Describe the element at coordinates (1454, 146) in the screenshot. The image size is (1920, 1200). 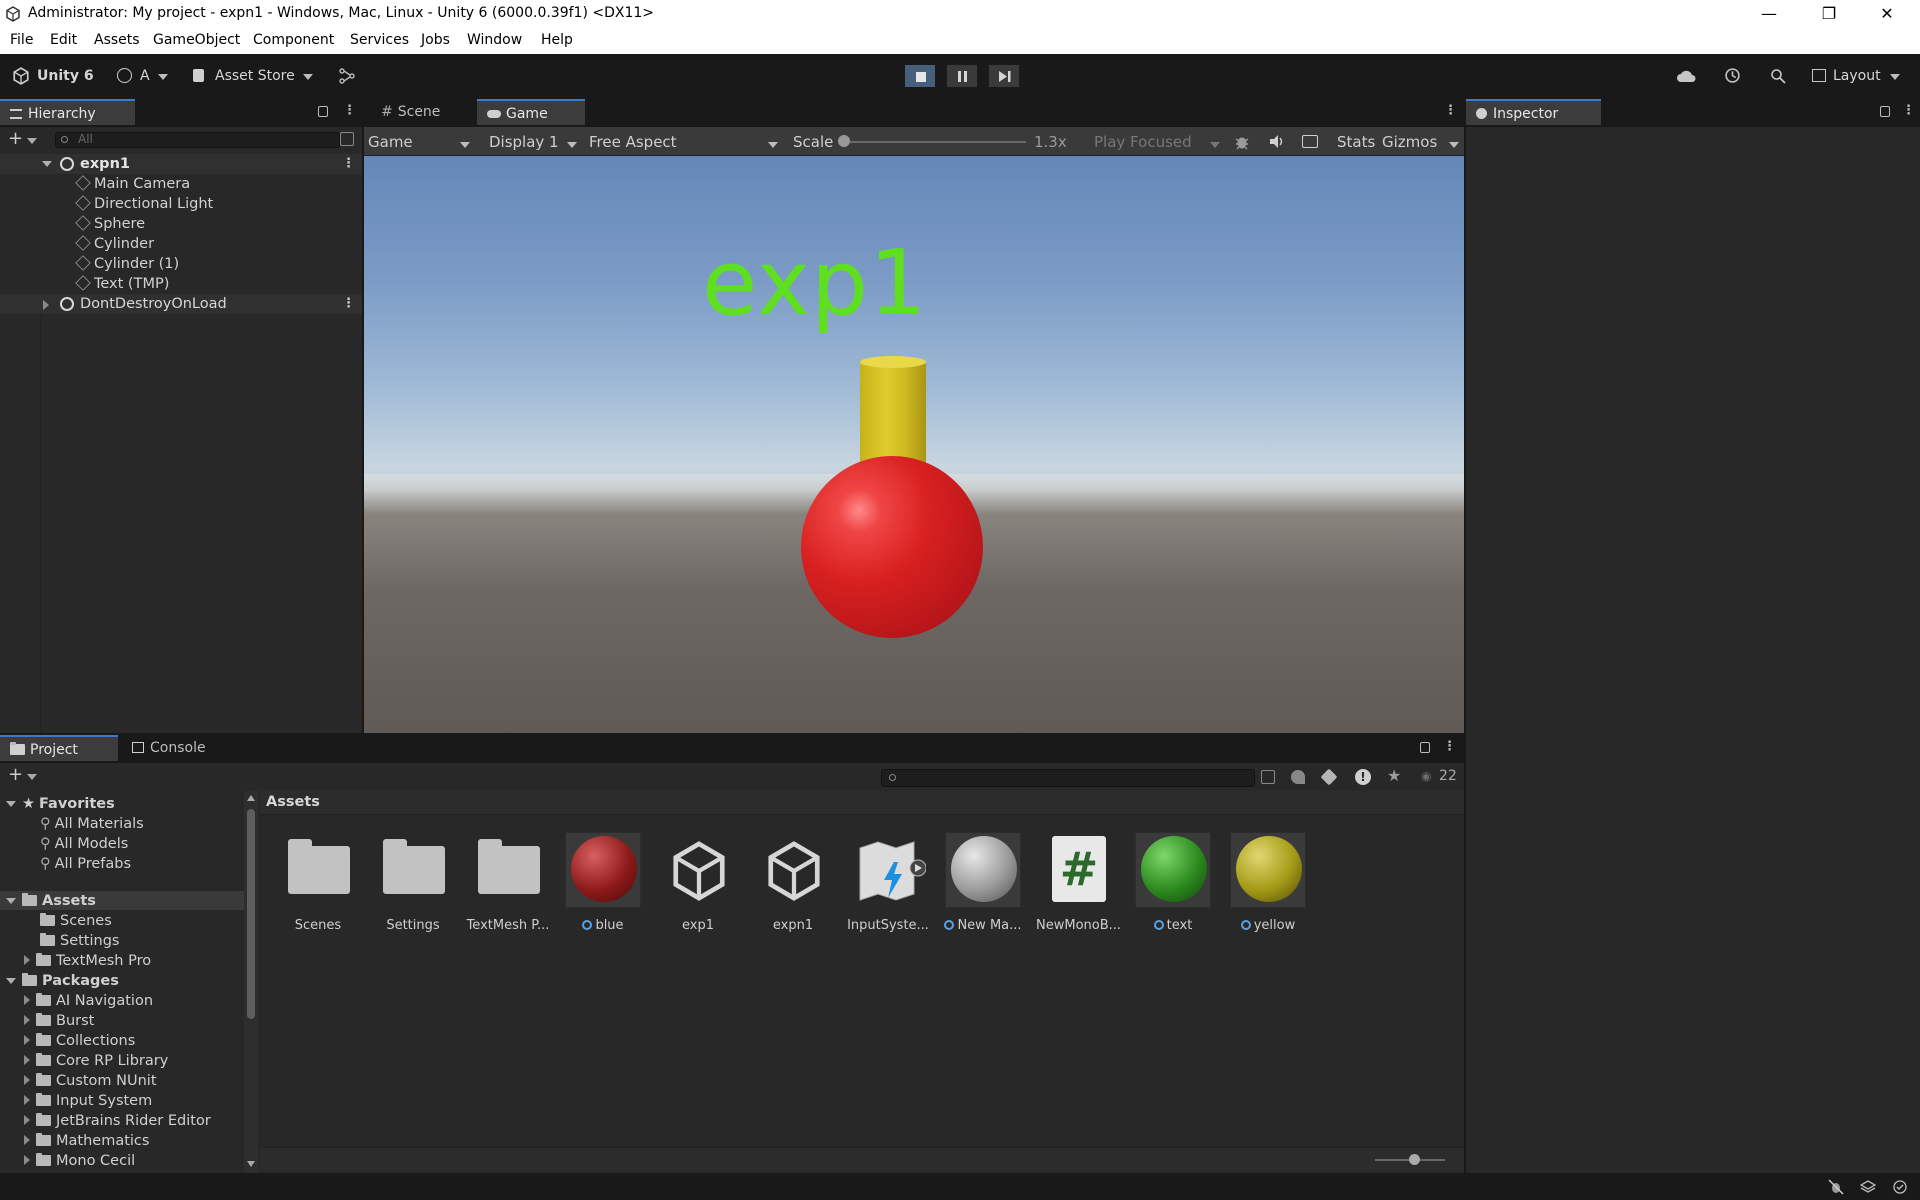
I see `gizmos-dropdown-icon` at that location.